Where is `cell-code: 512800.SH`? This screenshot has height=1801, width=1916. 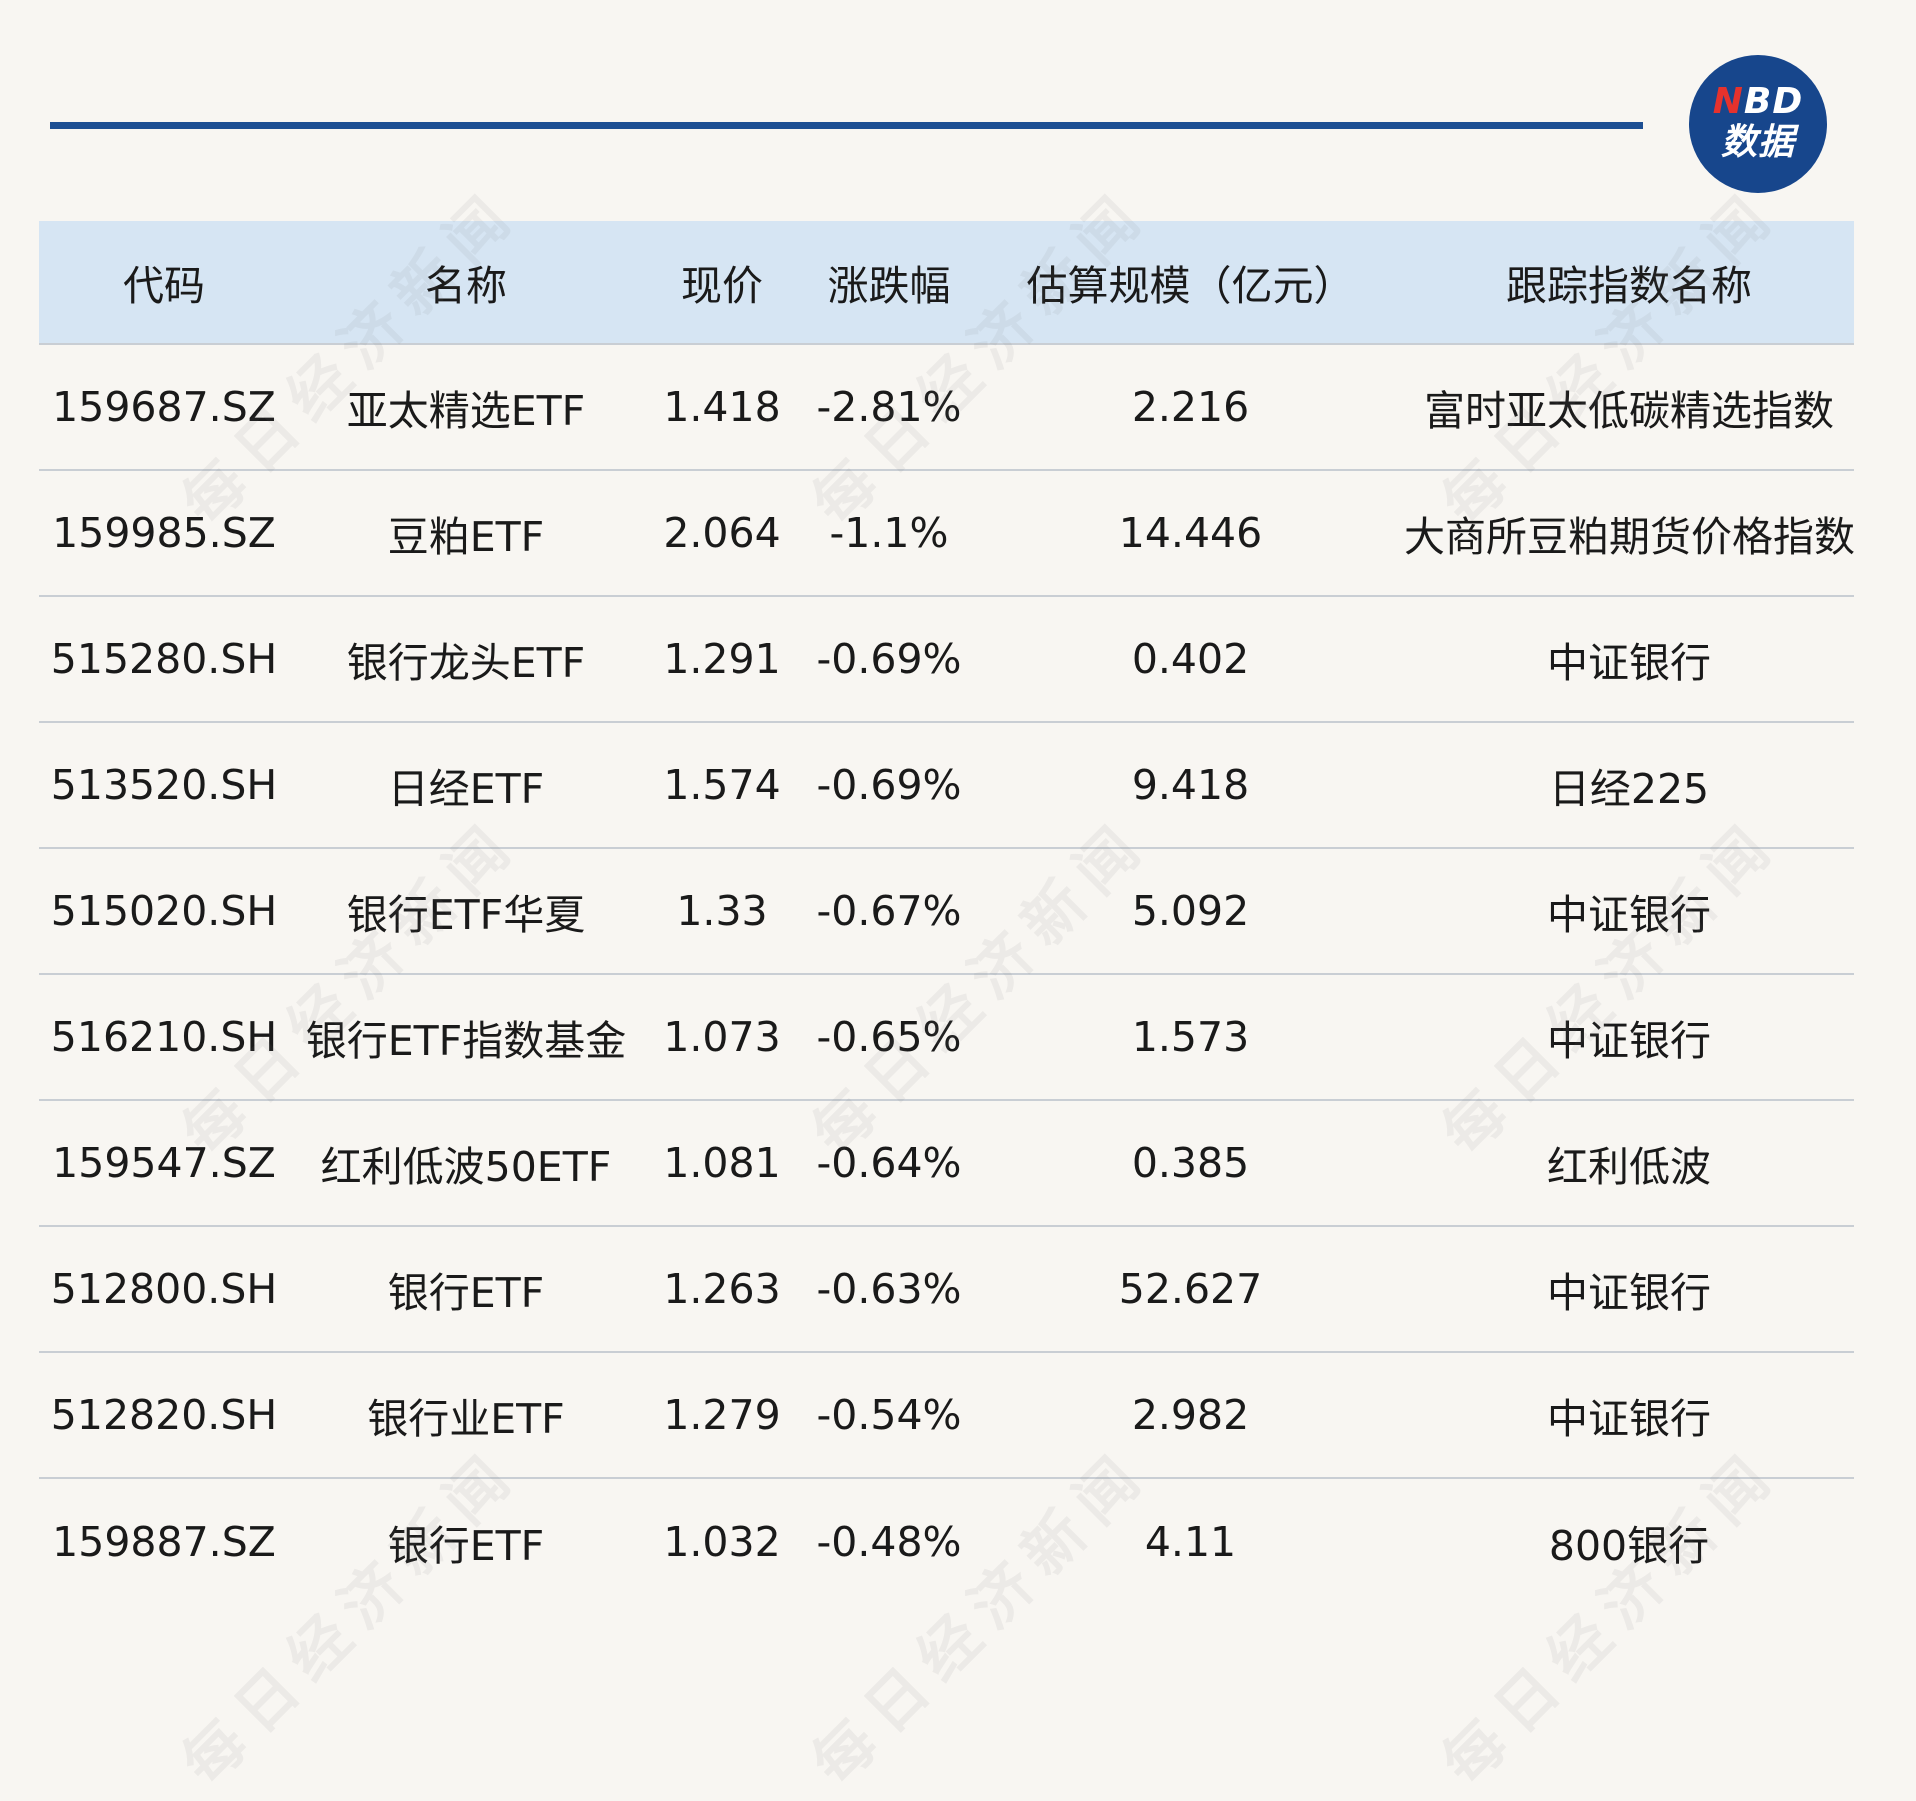
cell-code: 512800.SH is located at coordinates (164, 1289).